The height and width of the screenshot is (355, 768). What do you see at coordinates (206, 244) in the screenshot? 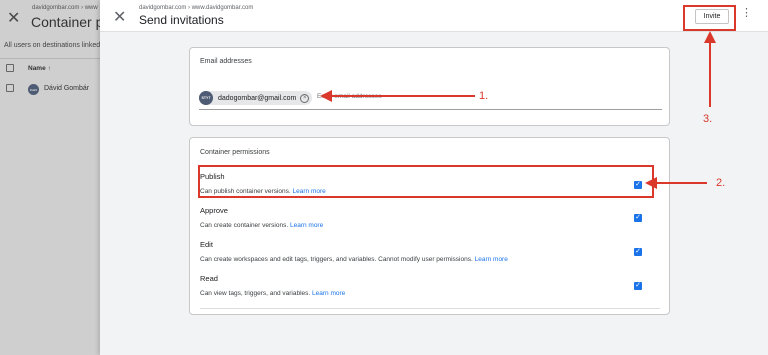
I see `permission-name: Edit` at bounding box center [206, 244].